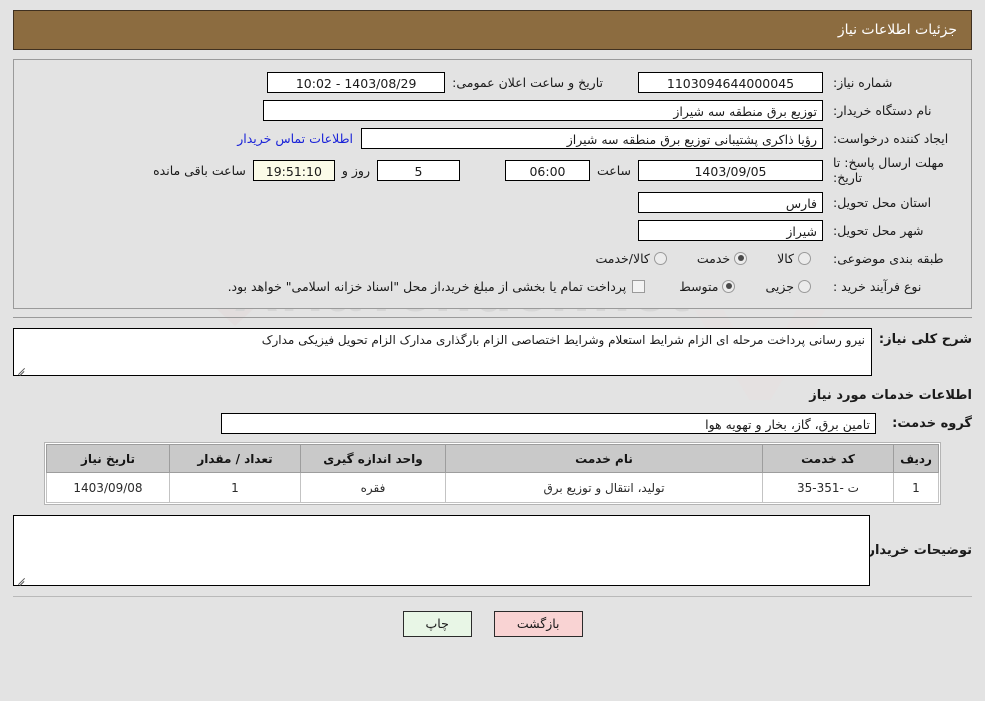 The width and height of the screenshot is (985, 701). Describe the element at coordinates (925, 339) in the screenshot. I see `general-description-label: شرح کلی نیاز:` at that location.